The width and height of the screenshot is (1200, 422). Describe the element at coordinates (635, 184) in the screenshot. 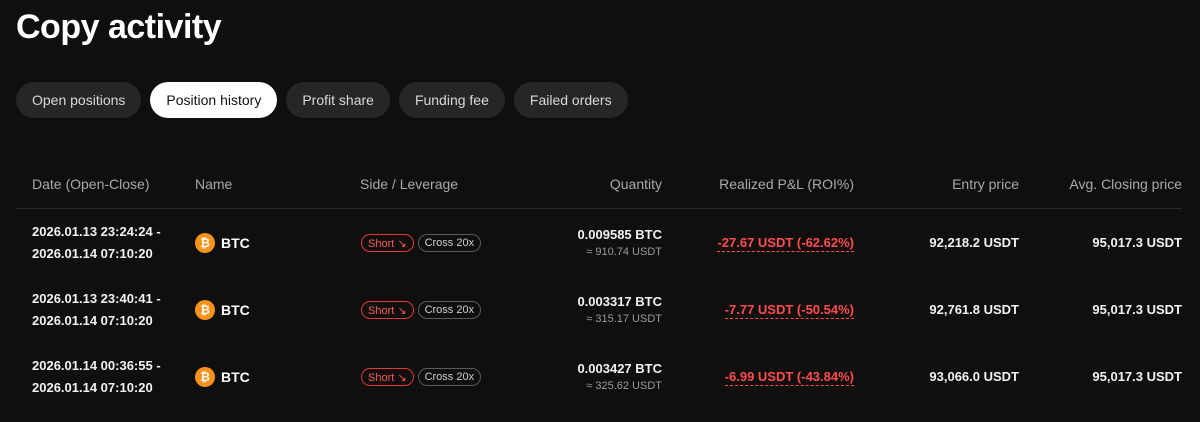

I see `column-header-quantity: Quantity` at that location.